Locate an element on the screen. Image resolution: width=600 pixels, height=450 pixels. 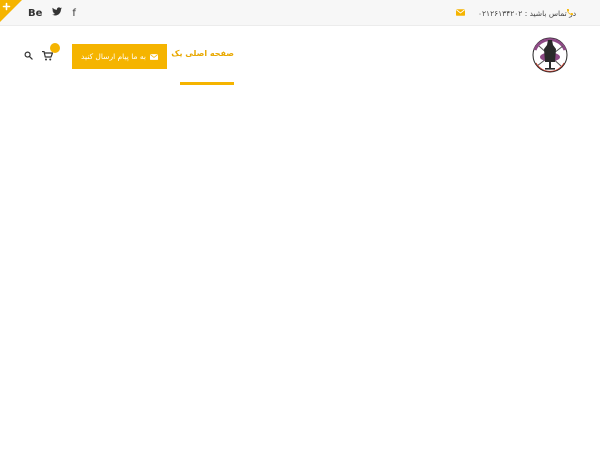
cart-count-badge is located at coordinates (55, 48).